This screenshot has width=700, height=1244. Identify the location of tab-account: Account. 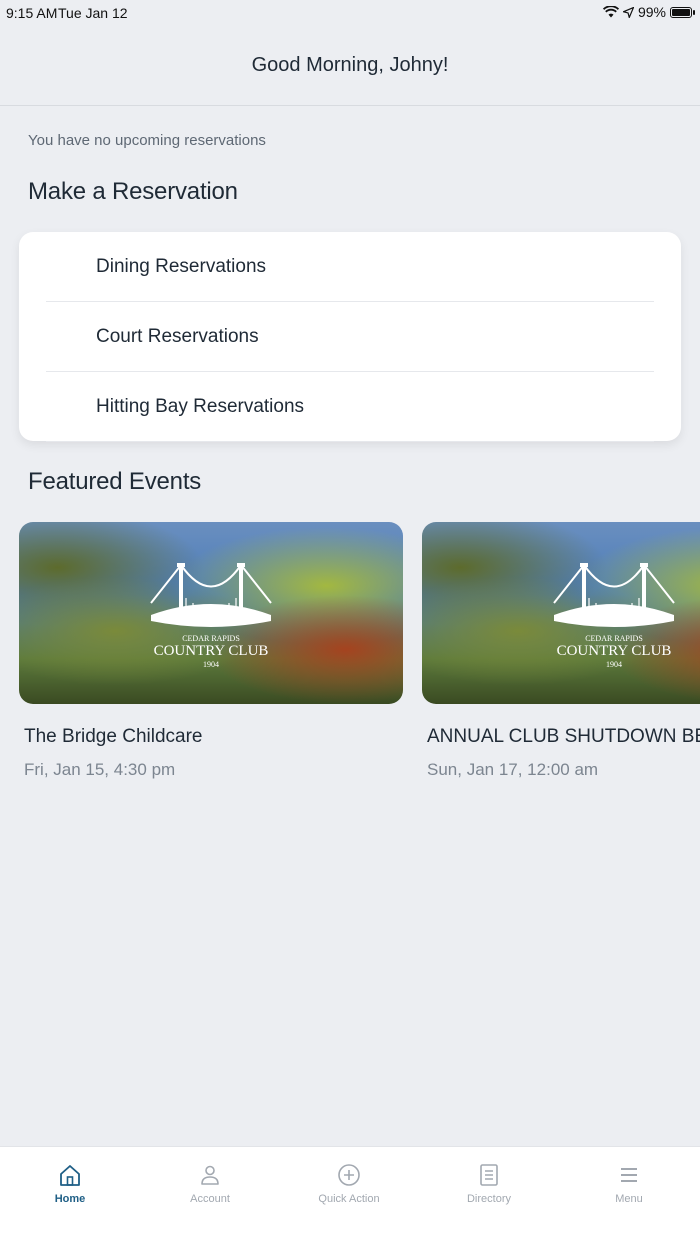
(210, 1184).